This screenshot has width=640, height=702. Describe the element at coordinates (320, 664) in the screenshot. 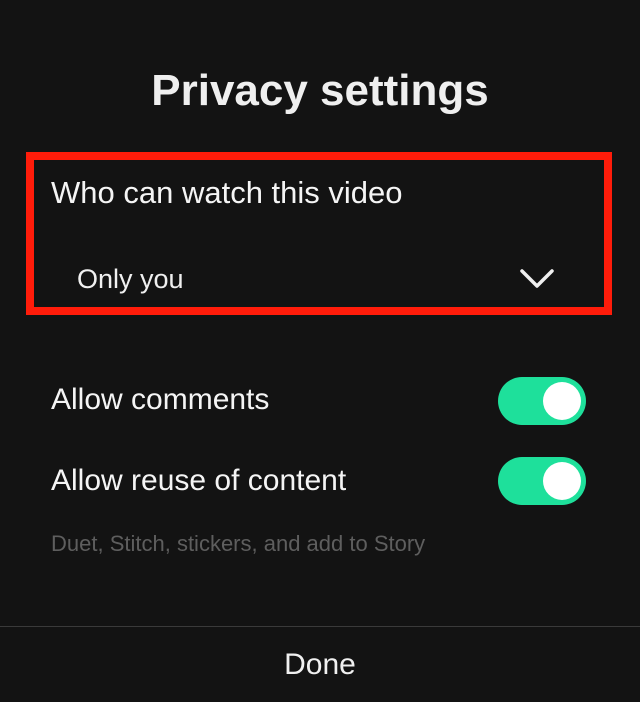

I see `done-button: Done` at that location.